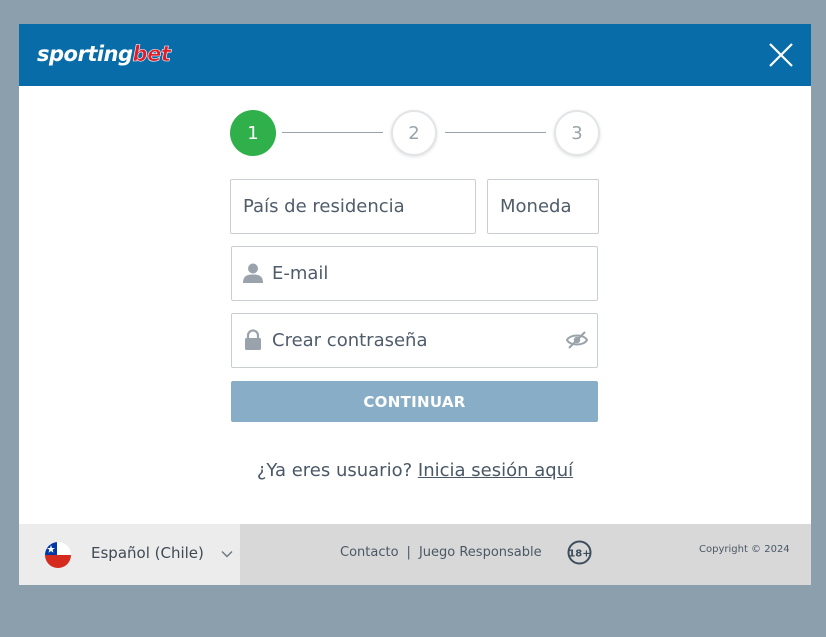  Describe the element at coordinates (147, 553) in the screenshot. I see `language-label: Español (Chile)` at that location.